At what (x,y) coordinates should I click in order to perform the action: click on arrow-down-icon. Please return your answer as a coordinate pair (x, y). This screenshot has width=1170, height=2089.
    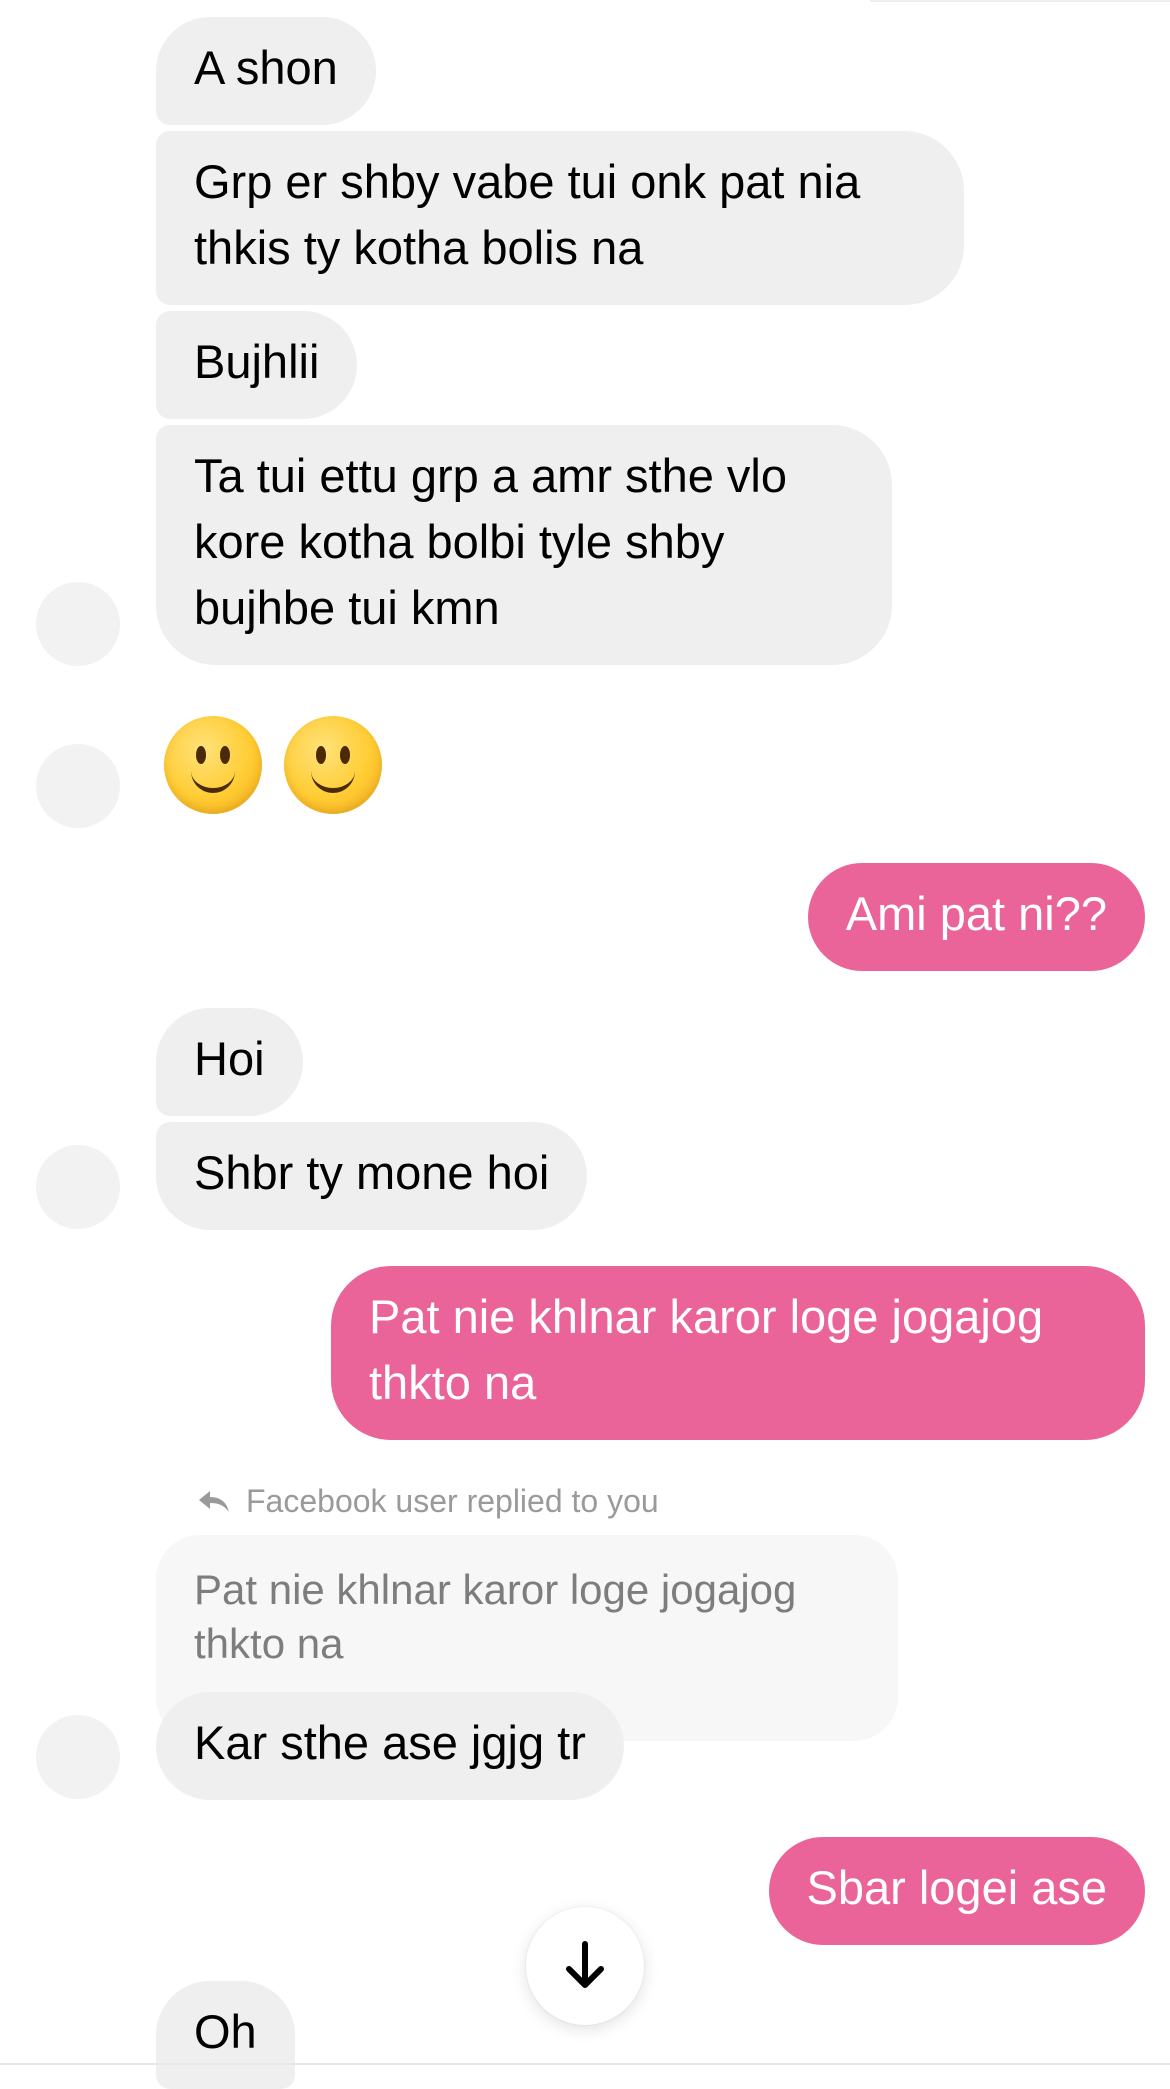
    Looking at the image, I should click on (585, 1964).